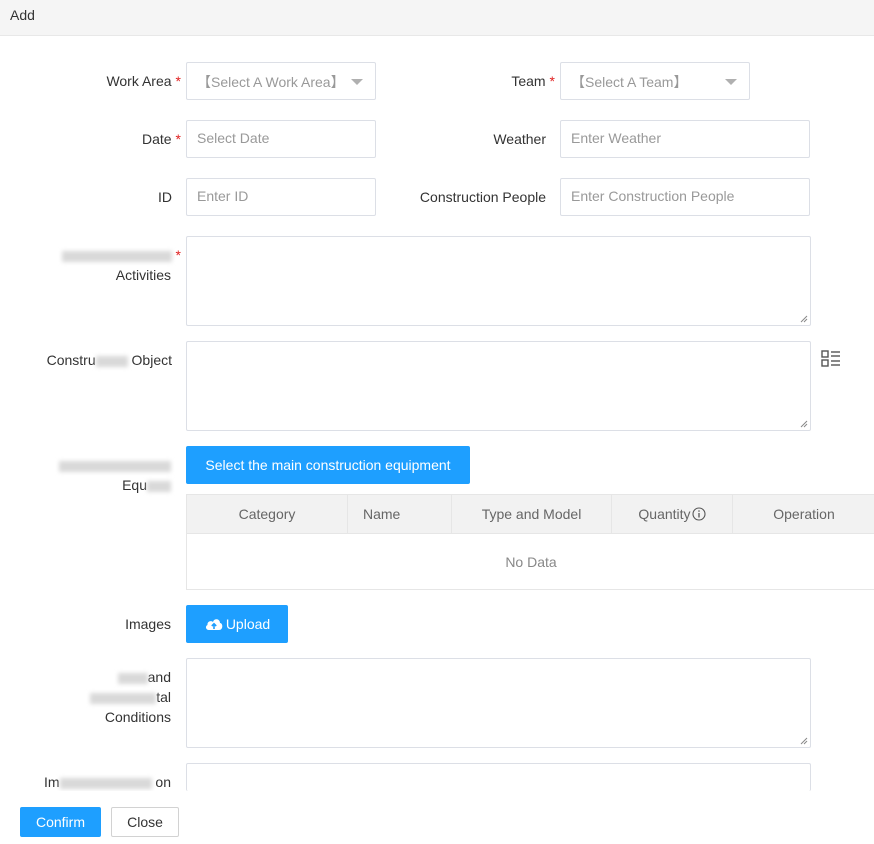  Describe the element at coordinates (22, 15) in the screenshot. I see `dialog-title: Add` at that location.